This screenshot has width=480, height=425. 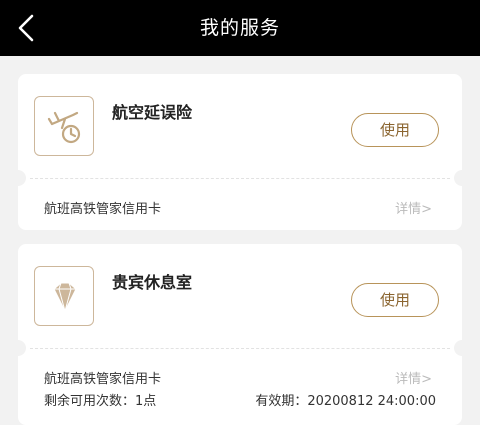 I want to click on service-name: 航空延误险, so click(x=152, y=112).